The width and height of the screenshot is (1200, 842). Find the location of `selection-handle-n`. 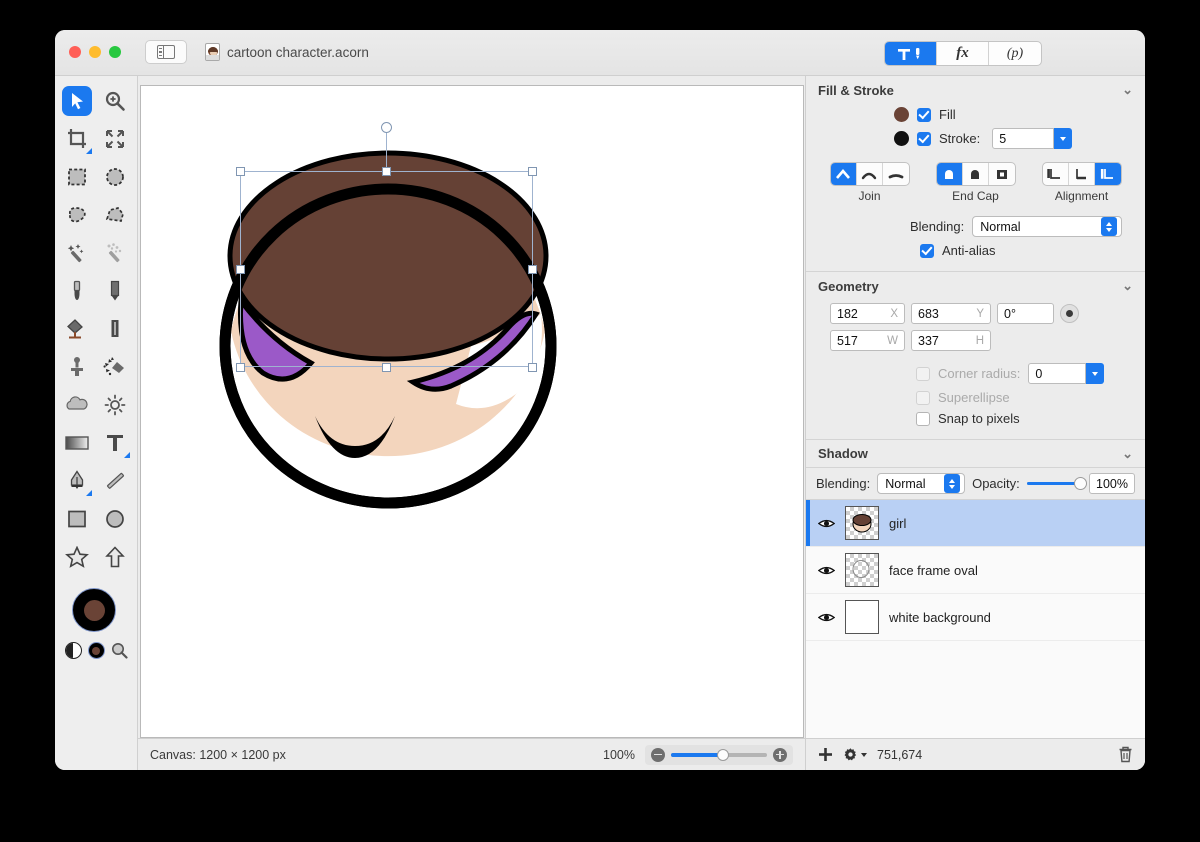

selection-handle-n is located at coordinates (386, 171).